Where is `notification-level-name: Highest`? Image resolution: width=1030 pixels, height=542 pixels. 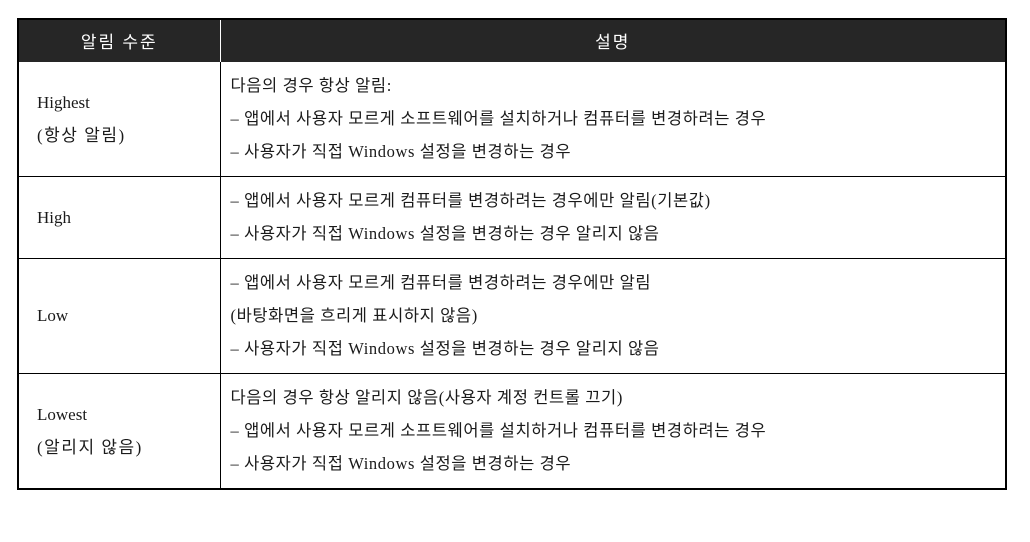 notification-level-name: Highest is located at coordinates (63, 102).